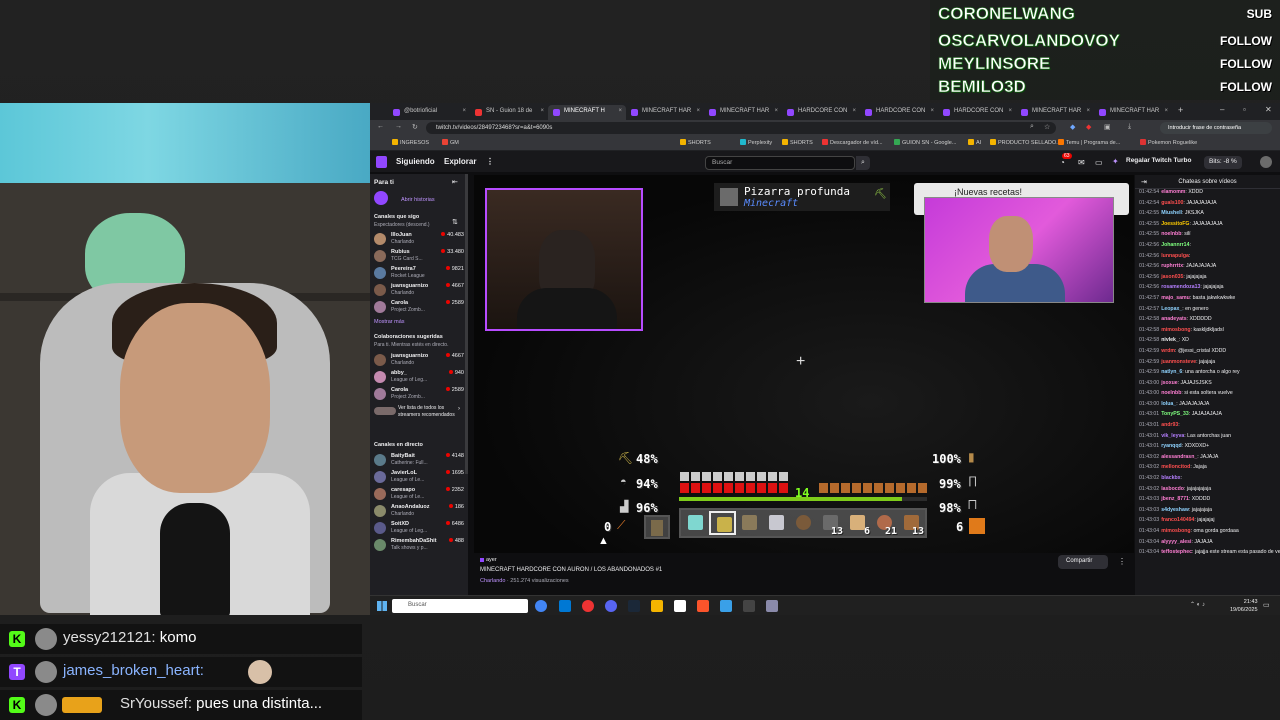  I want to click on sort-icon: ⇅, so click(455, 222).